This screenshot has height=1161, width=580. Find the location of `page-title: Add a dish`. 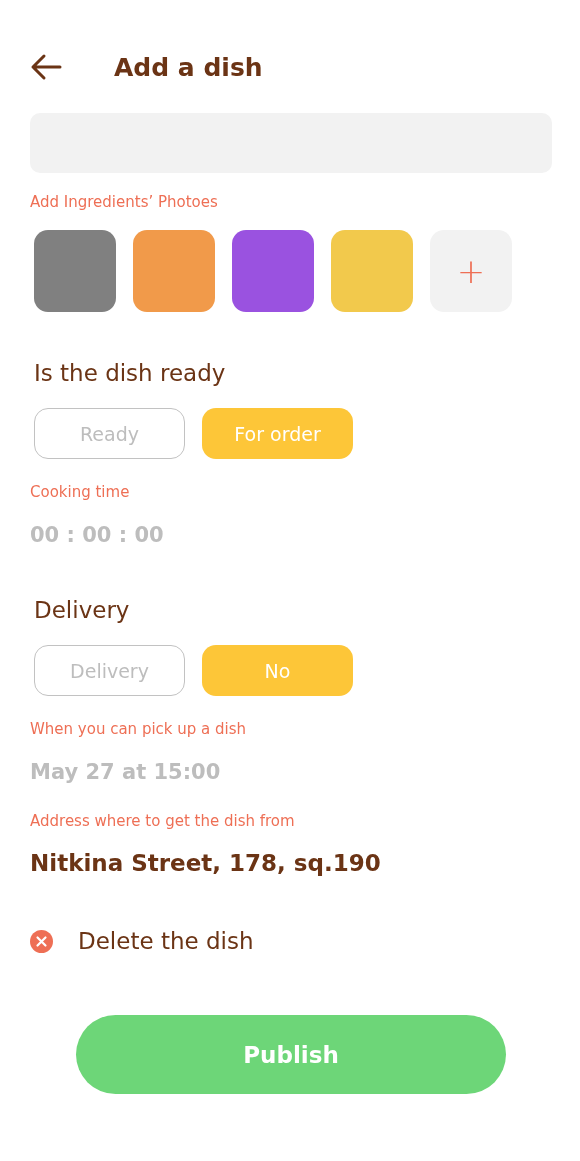

page-title: Add a dish is located at coordinates (188, 67).